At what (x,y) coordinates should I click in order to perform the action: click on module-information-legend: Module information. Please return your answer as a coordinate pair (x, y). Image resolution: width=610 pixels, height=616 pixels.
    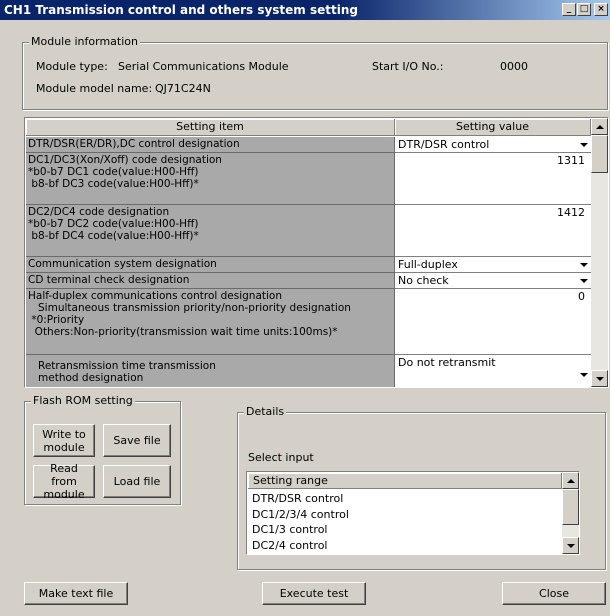
    Looking at the image, I should click on (84, 41).